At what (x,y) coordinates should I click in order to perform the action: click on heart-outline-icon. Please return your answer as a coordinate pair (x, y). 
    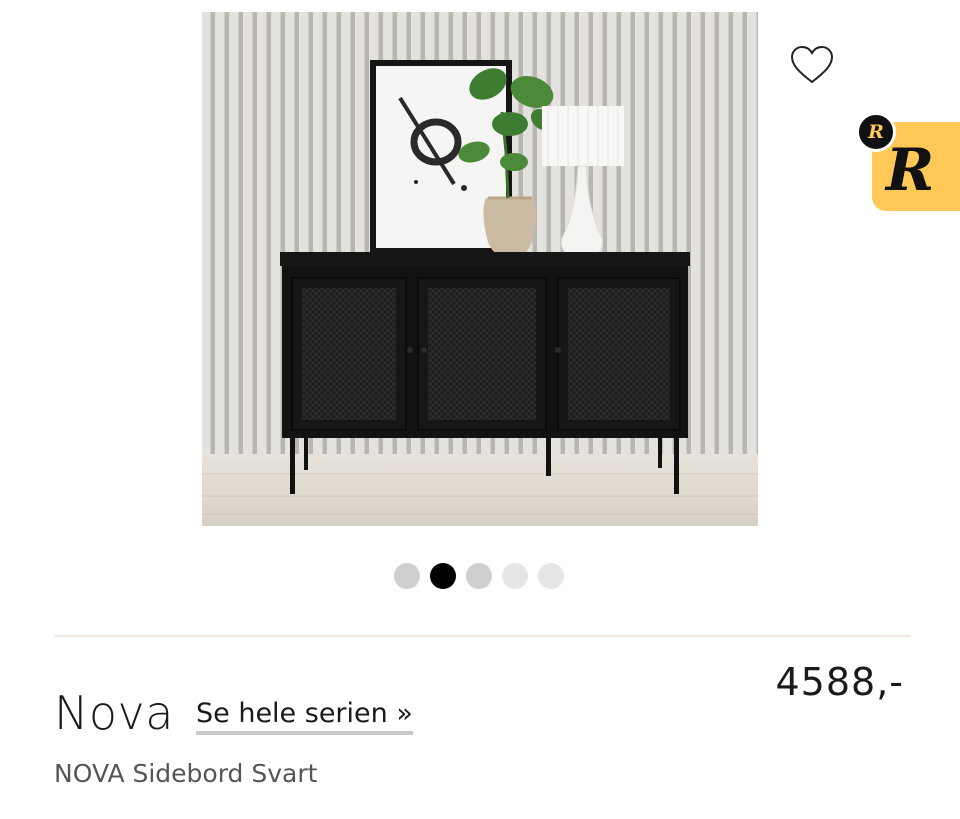
    Looking at the image, I should click on (812, 64).